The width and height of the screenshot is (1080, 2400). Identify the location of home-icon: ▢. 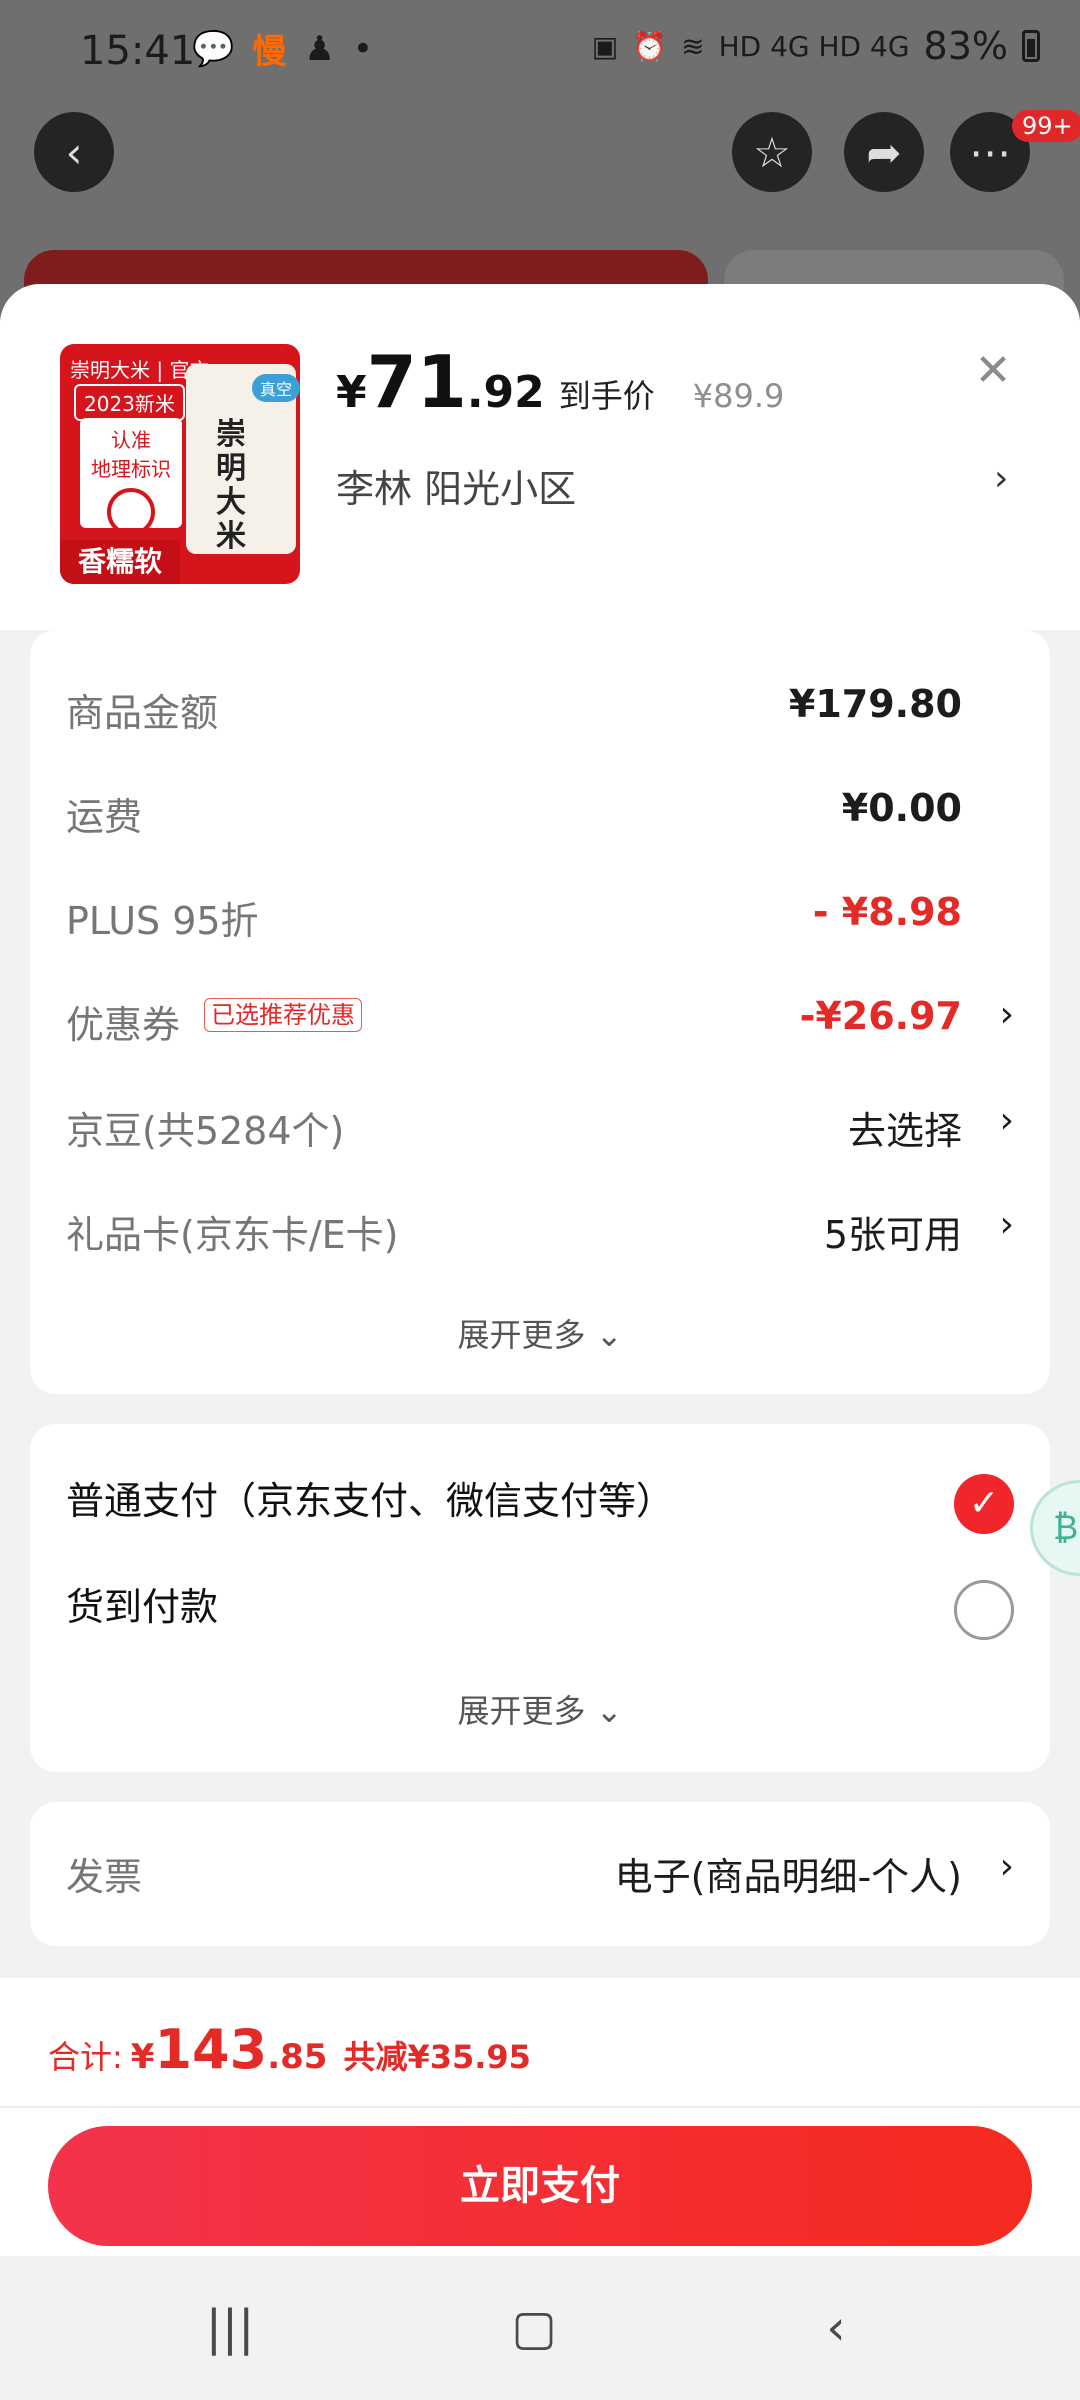
(534, 2330).